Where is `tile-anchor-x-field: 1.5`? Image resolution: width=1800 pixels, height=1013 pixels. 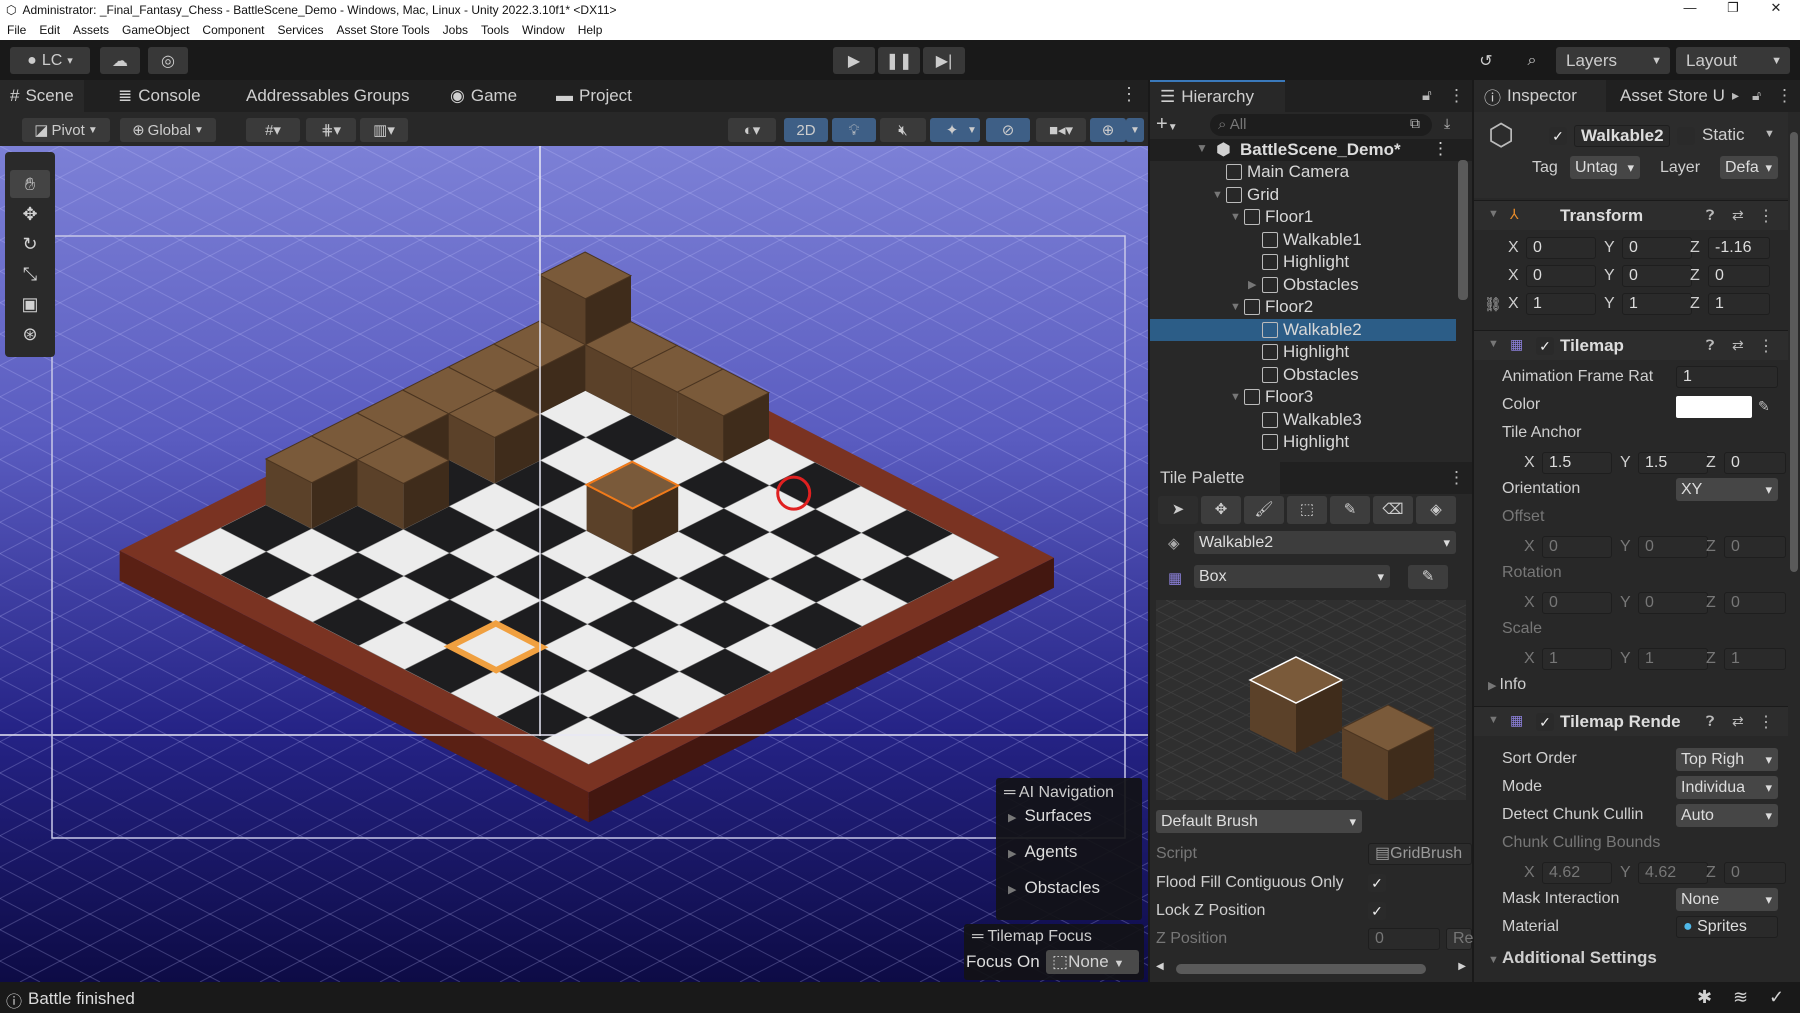 tile-anchor-x-field: 1.5 is located at coordinates (1577, 463).